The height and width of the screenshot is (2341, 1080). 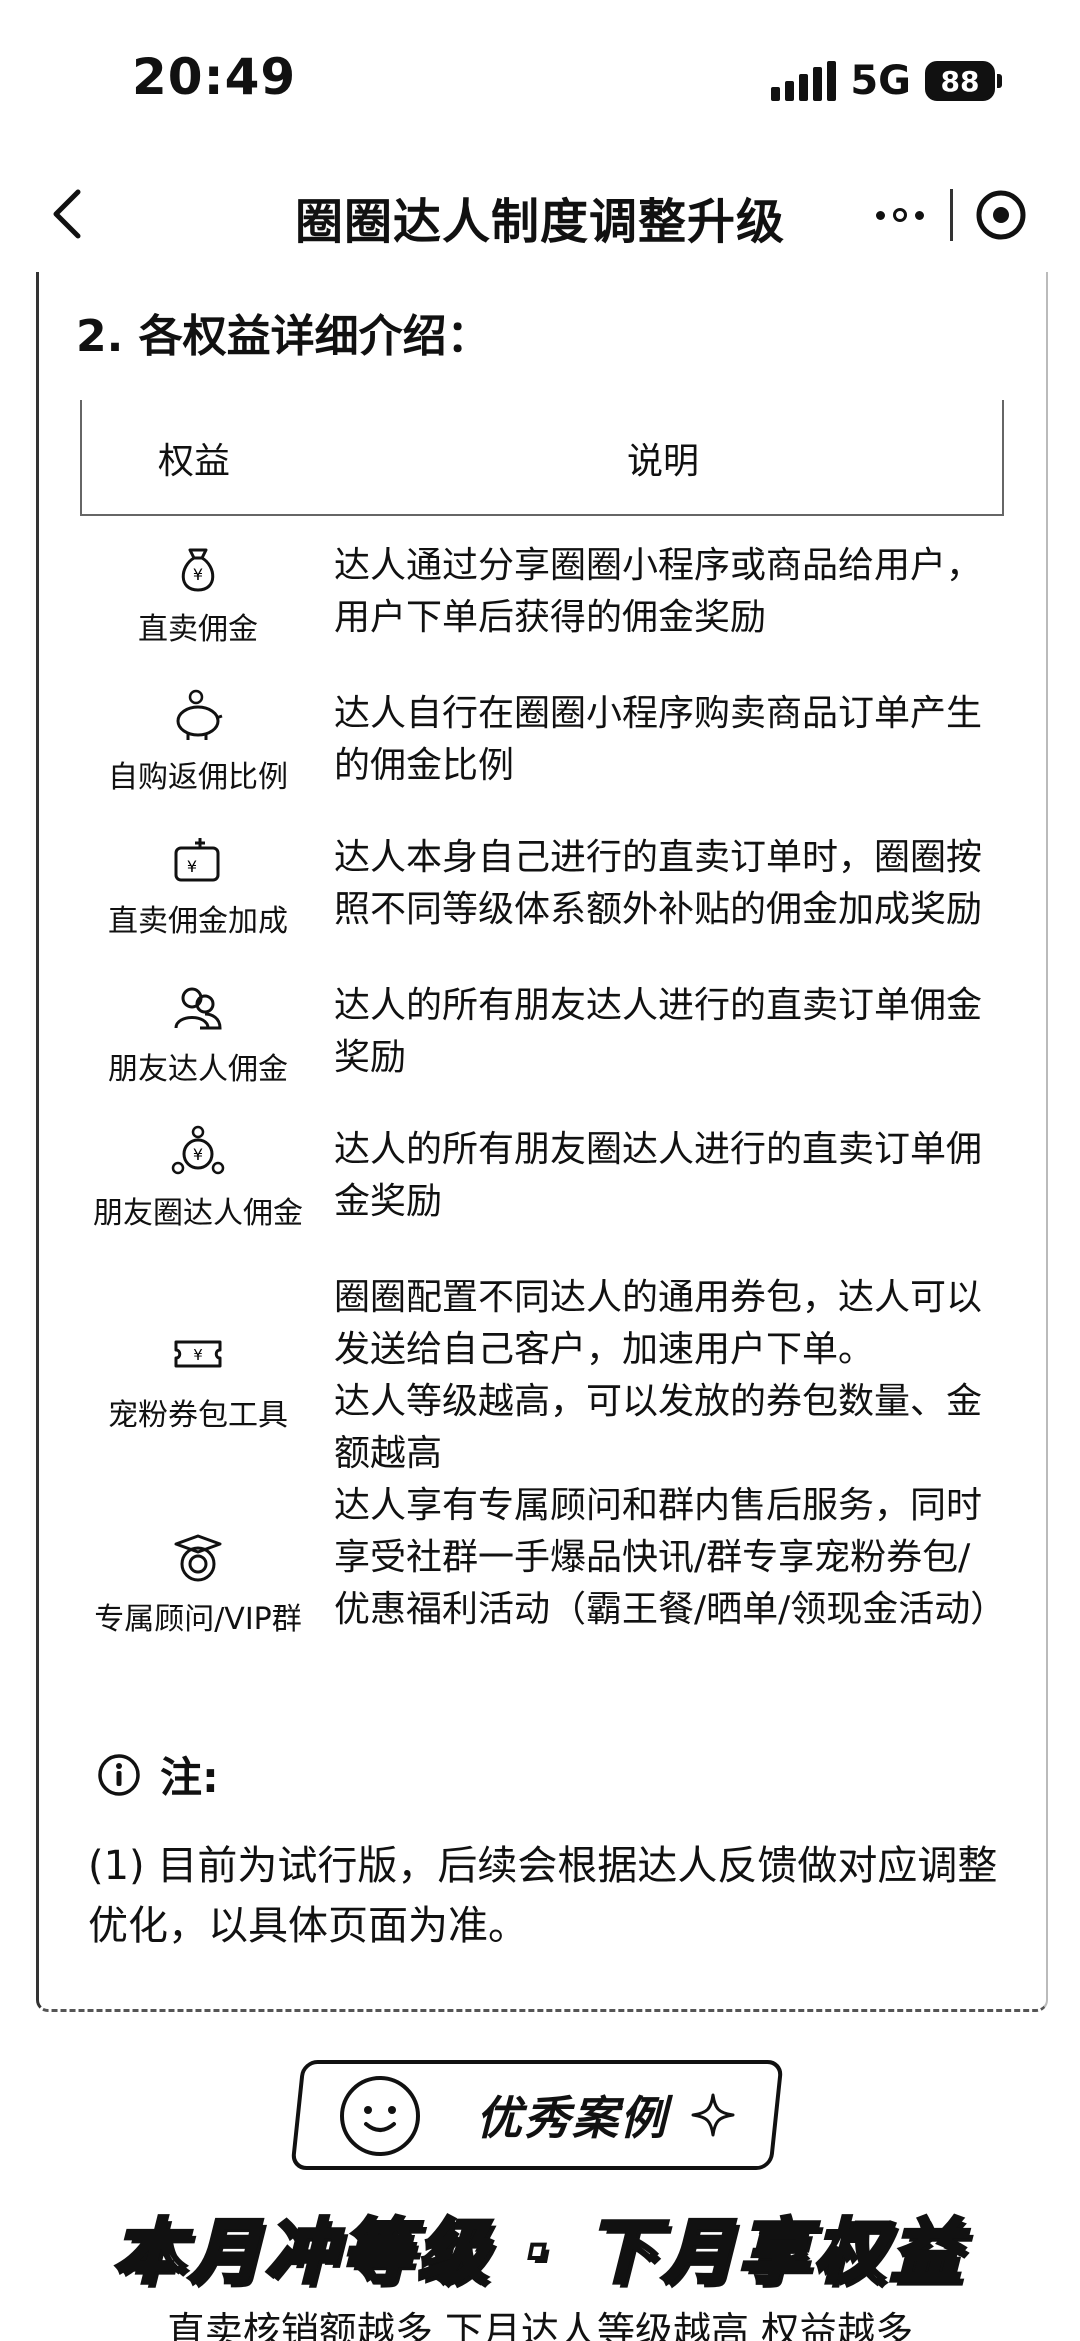 I want to click on network-type: 5G, so click(x=880, y=81).